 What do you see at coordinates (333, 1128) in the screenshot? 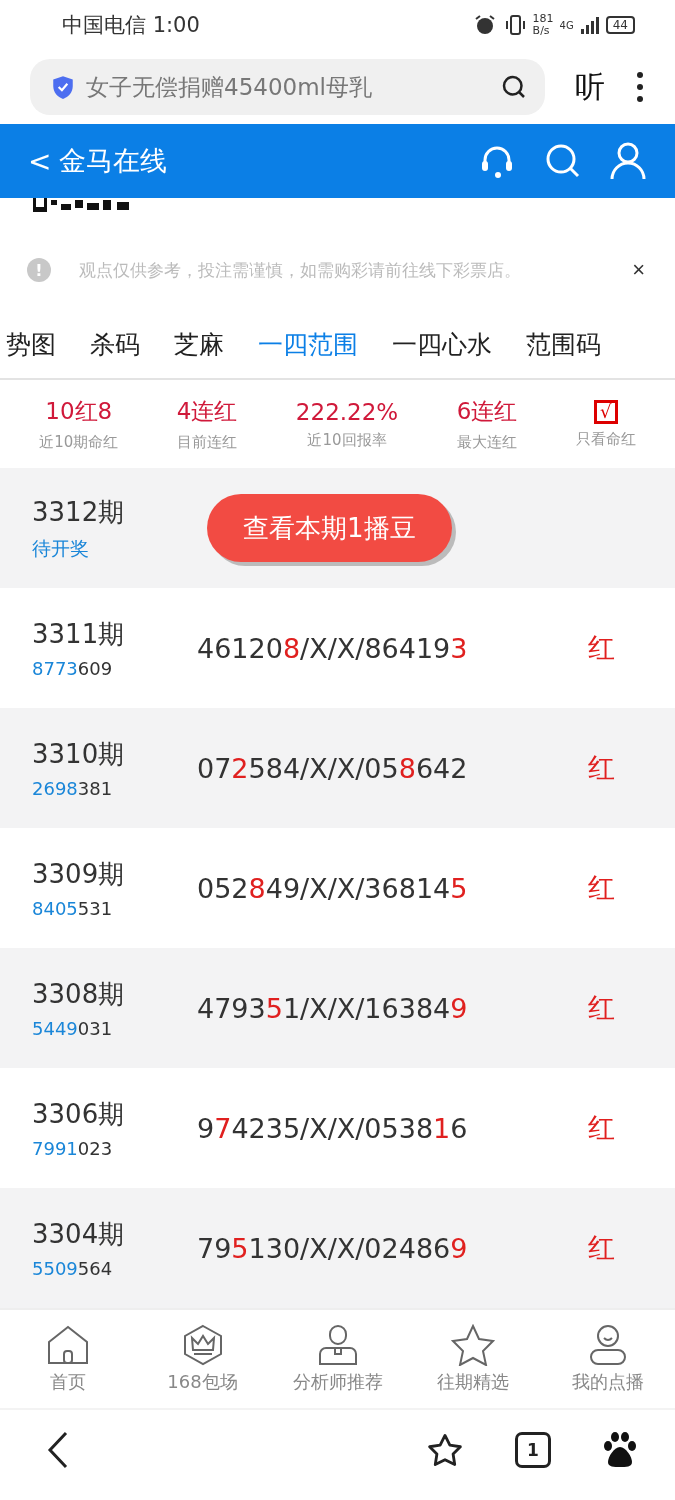
I see `pick-numbers: 974235/X/X/053816` at bounding box center [333, 1128].